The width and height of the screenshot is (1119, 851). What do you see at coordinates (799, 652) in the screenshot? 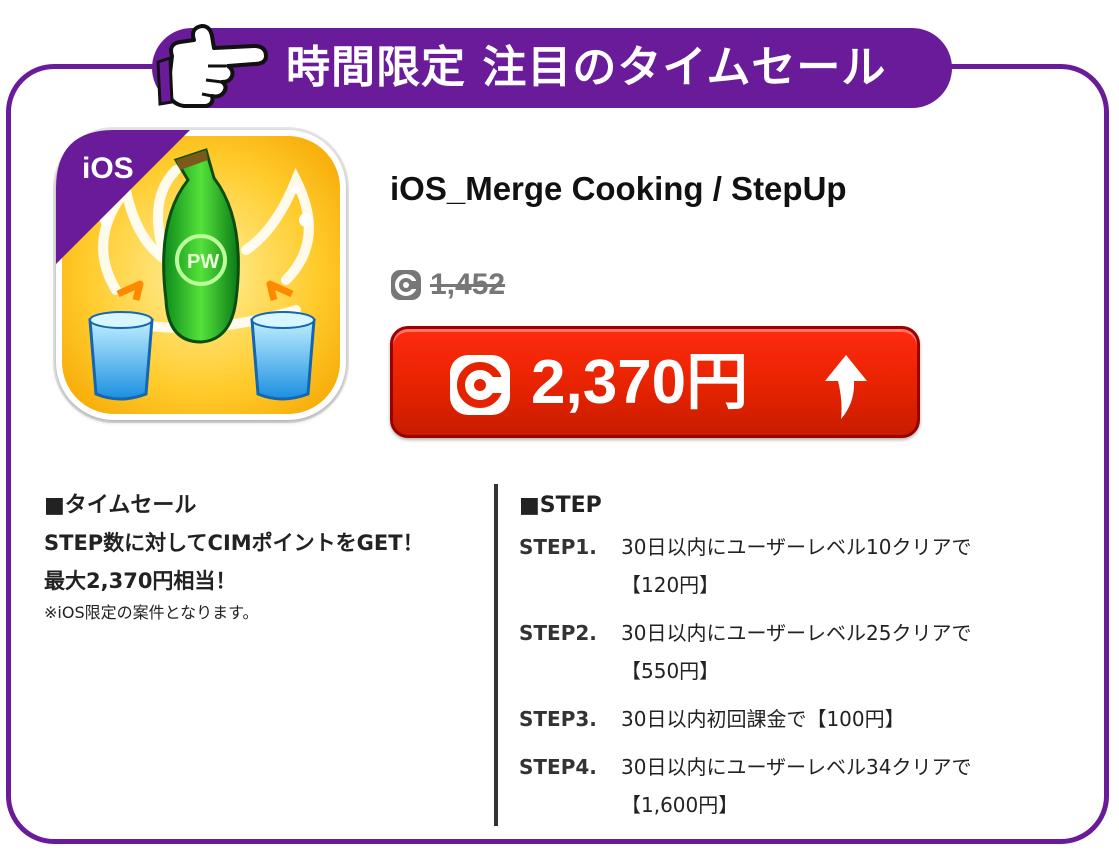
I see `step-item: STEP2. 30日以内にユーザーレベル25クリアで 【550円】` at bounding box center [799, 652].